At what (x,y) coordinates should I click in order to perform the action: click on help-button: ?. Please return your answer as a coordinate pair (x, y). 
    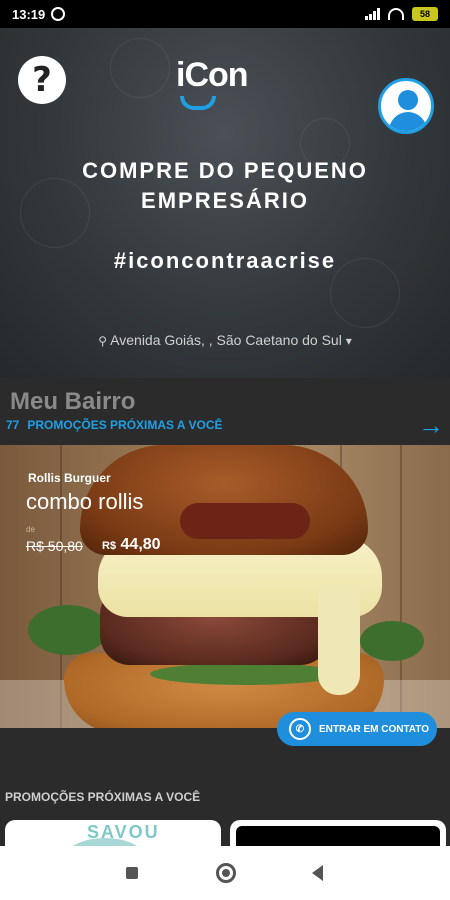
    Looking at the image, I should click on (42, 80).